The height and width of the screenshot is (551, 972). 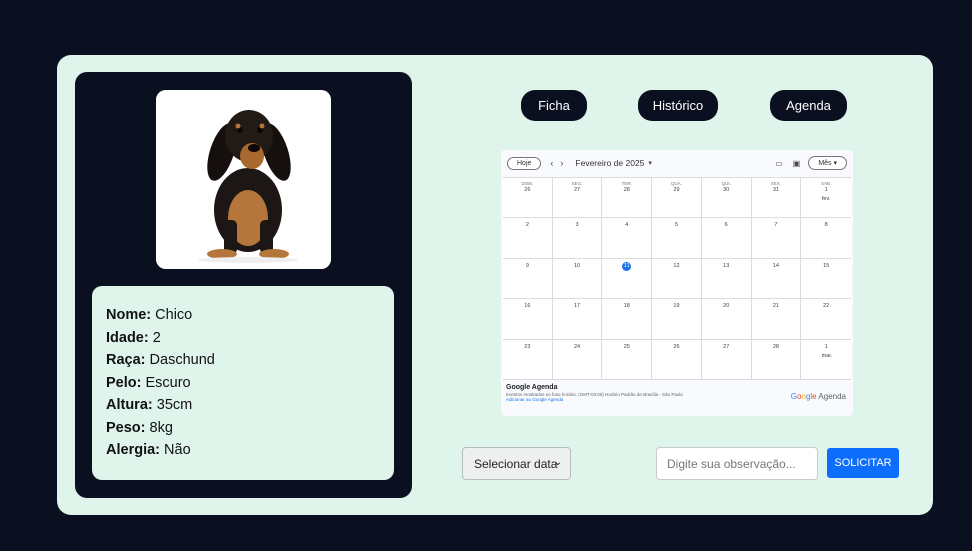 I want to click on calendar-day-cell: 23, so click(x=528, y=359).